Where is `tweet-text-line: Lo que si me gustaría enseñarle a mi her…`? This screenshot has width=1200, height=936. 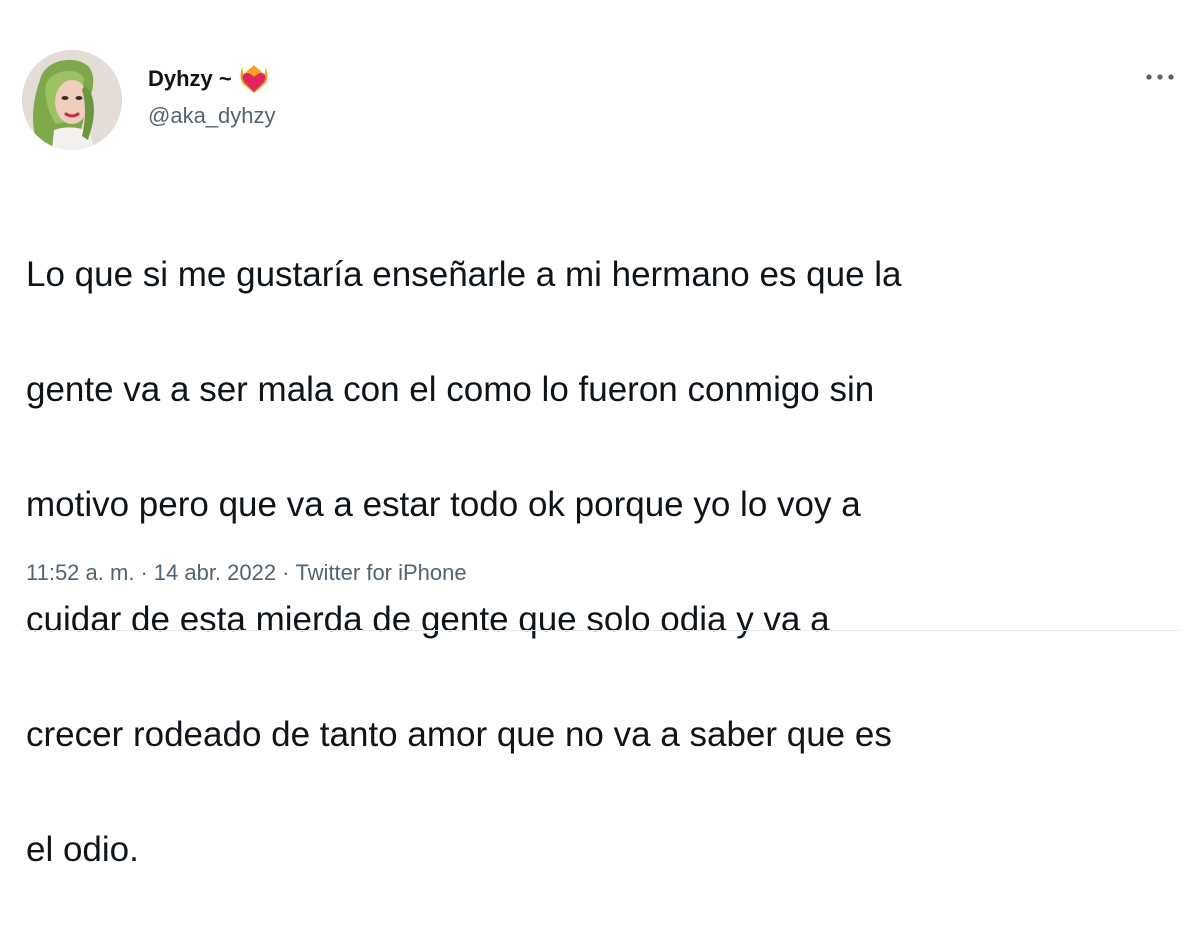
tweet-text-line: Lo que si me gustaría enseñarle a mi her… is located at coordinates (464, 274).